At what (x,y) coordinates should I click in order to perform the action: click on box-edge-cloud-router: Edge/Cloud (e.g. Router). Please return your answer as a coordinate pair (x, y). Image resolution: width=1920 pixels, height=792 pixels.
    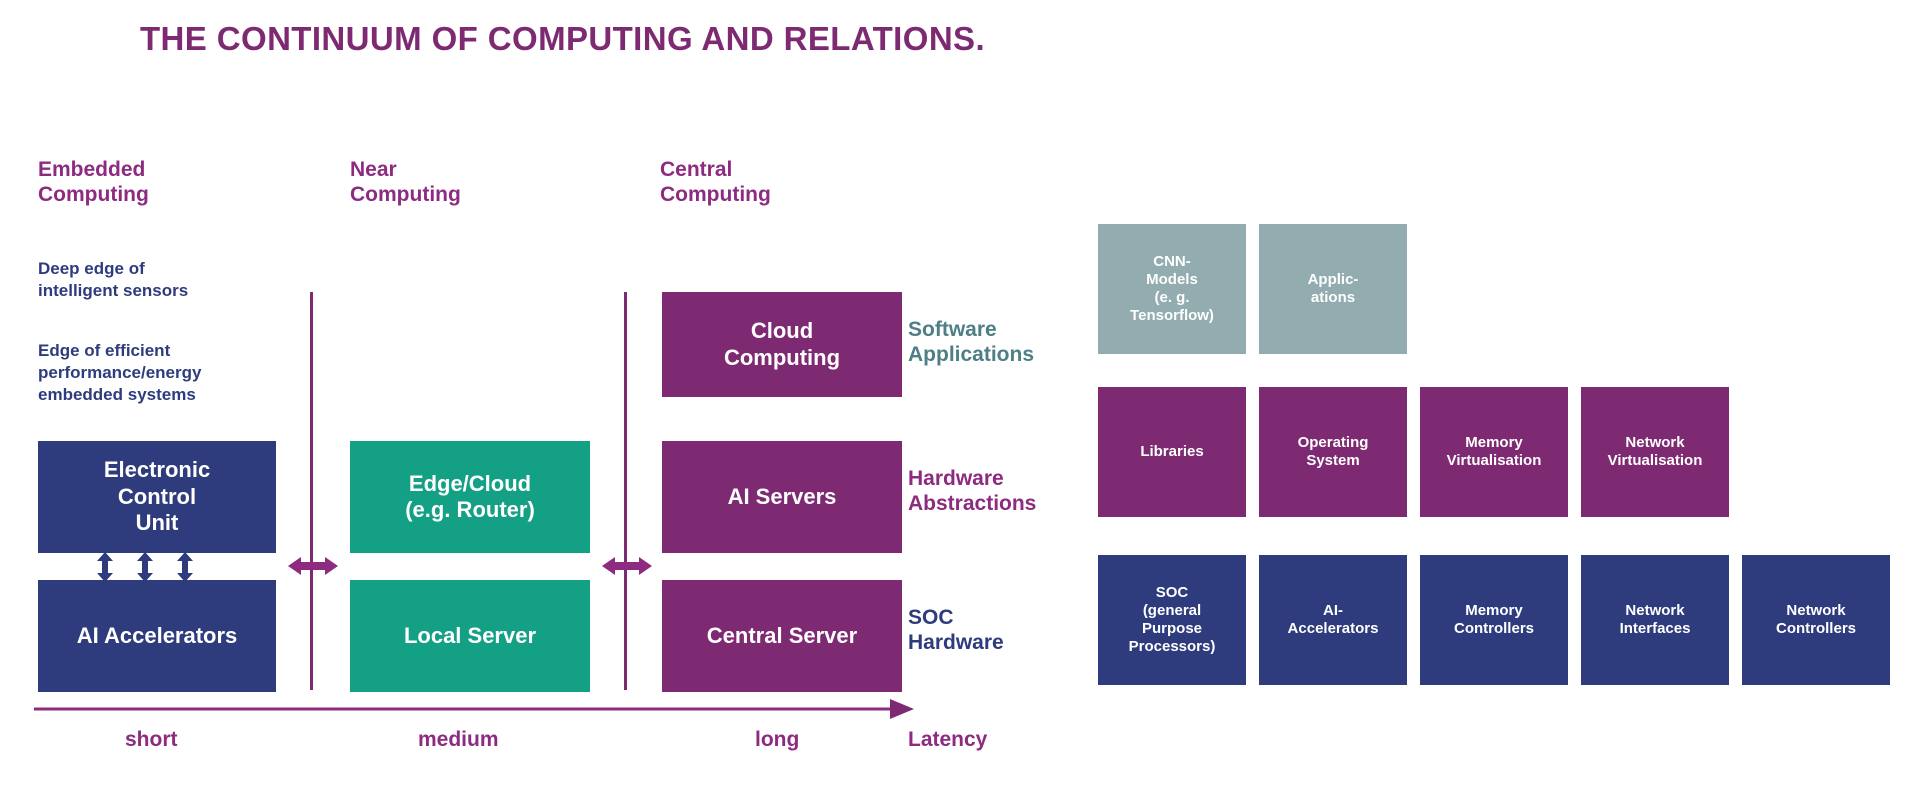
    Looking at the image, I should click on (470, 497).